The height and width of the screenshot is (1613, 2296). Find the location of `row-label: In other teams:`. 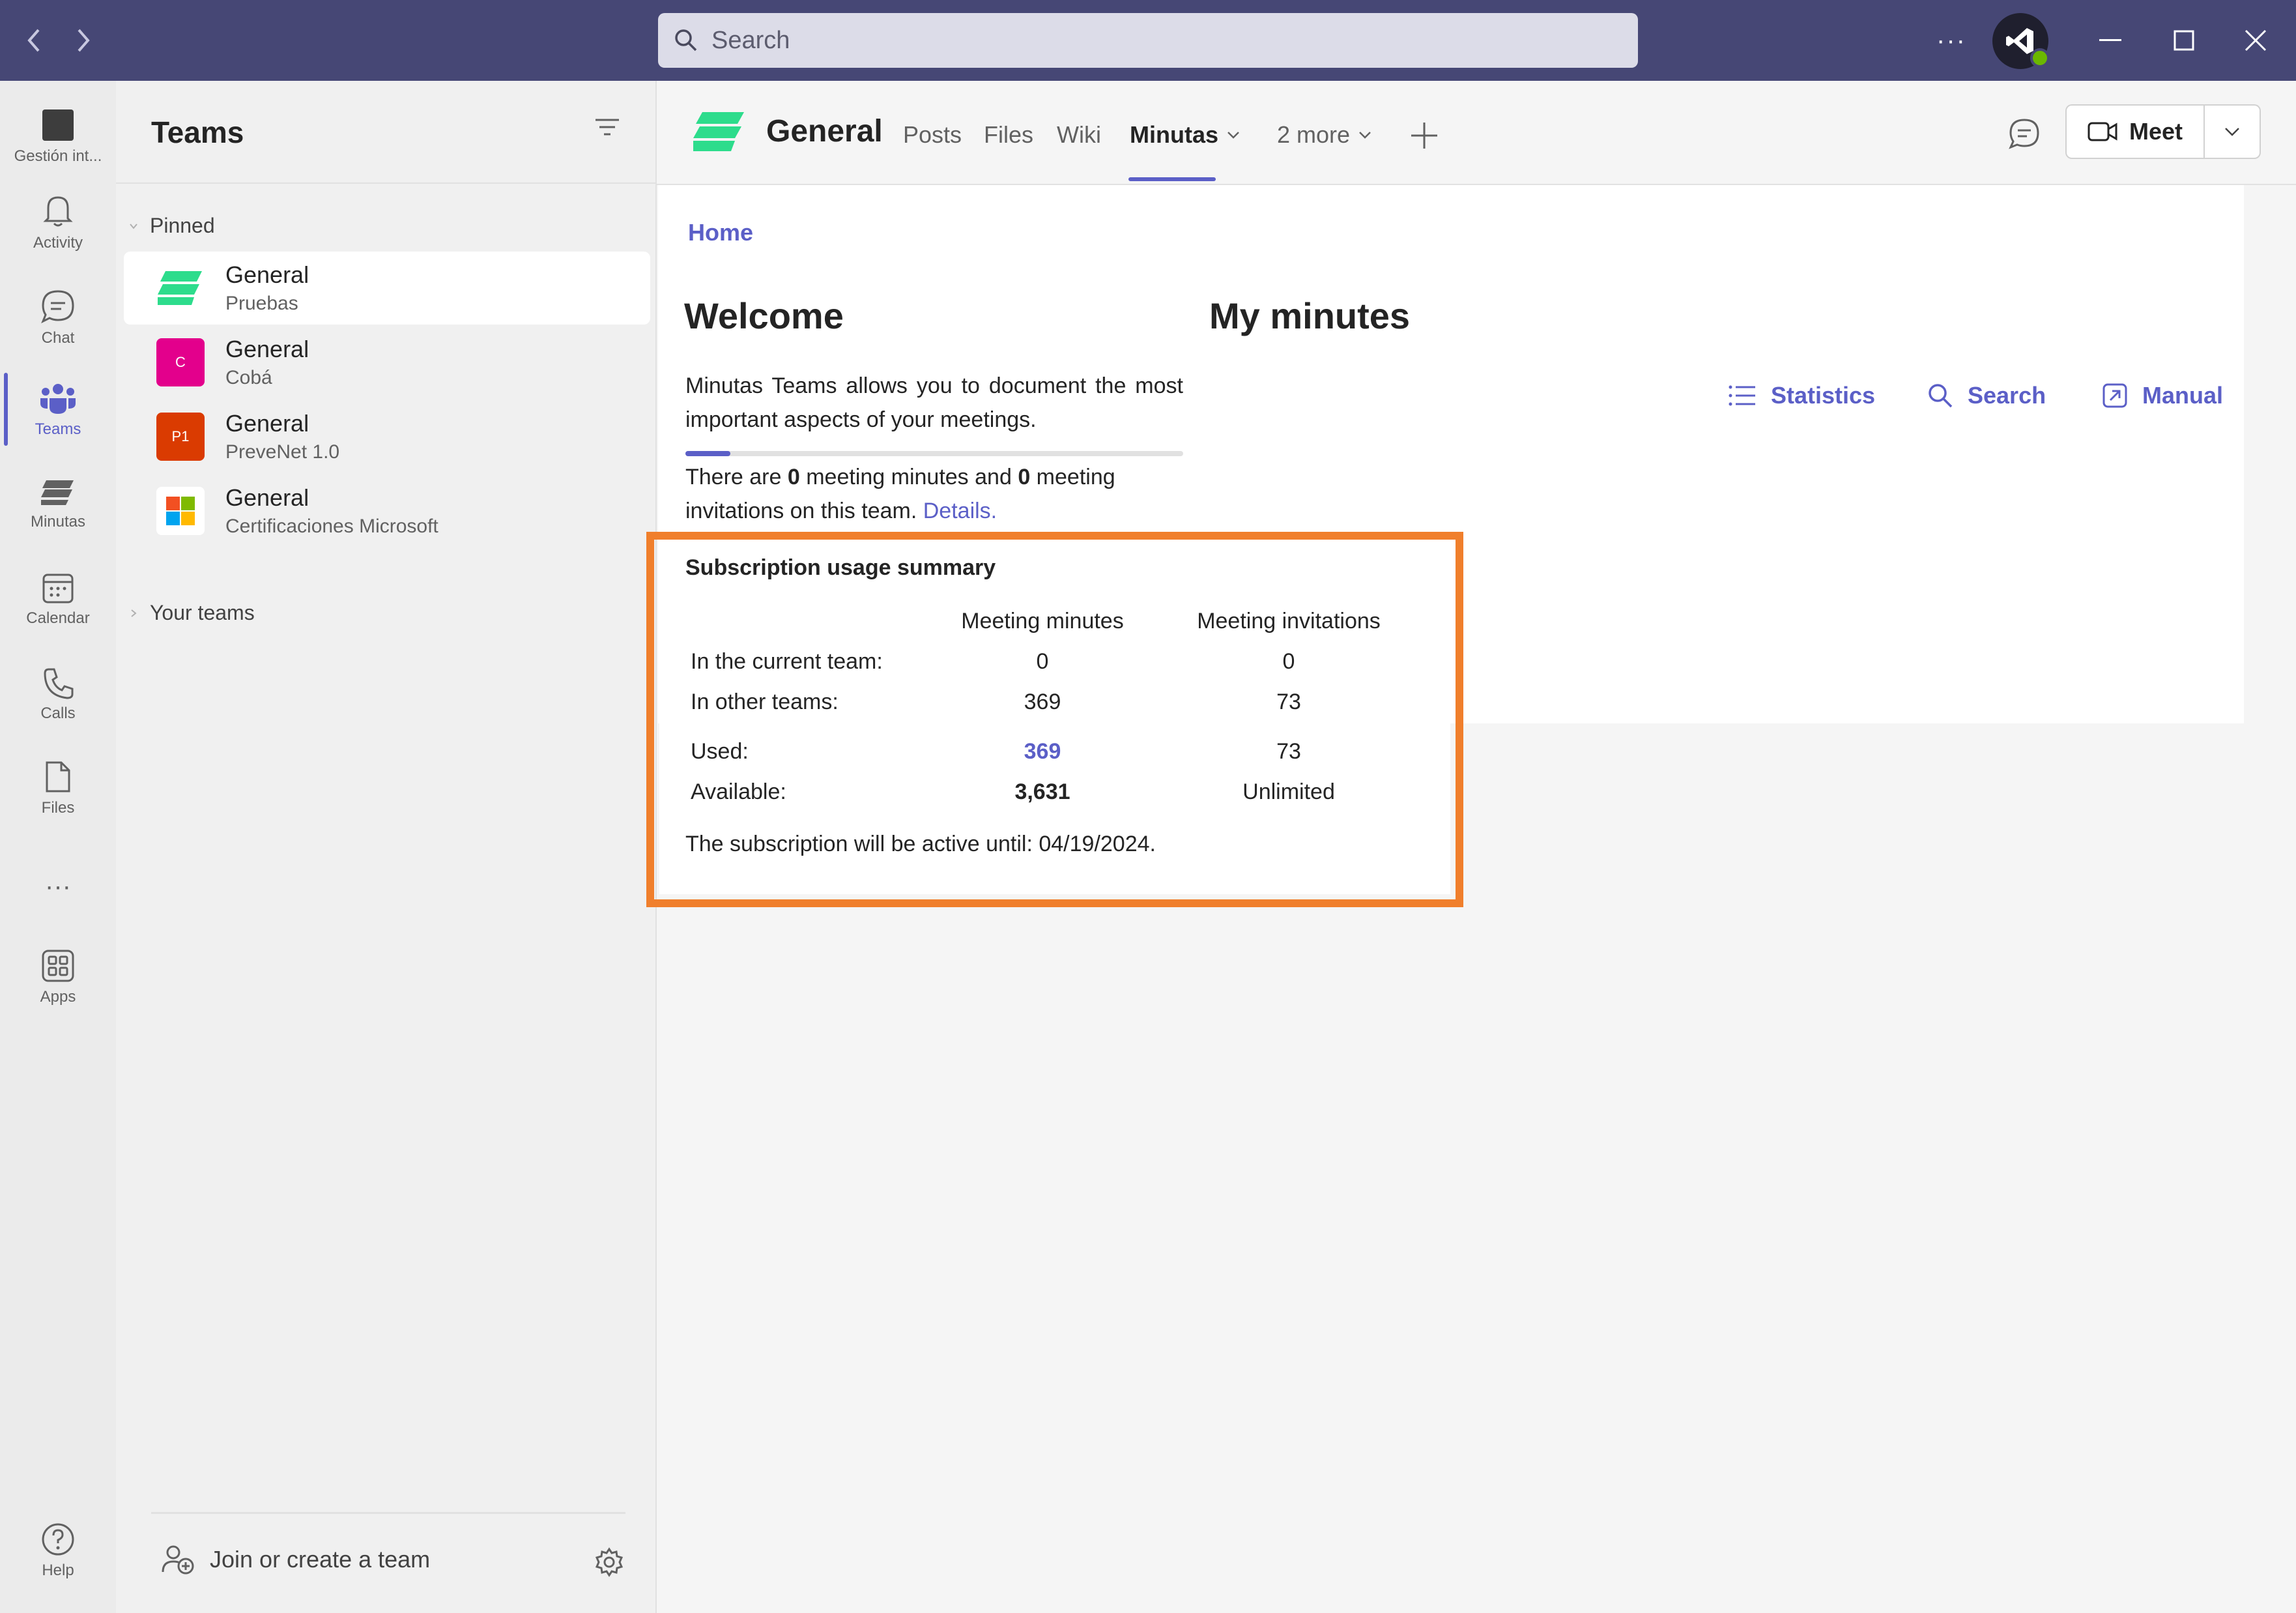

row-label: In other teams: is located at coordinates (765, 702).